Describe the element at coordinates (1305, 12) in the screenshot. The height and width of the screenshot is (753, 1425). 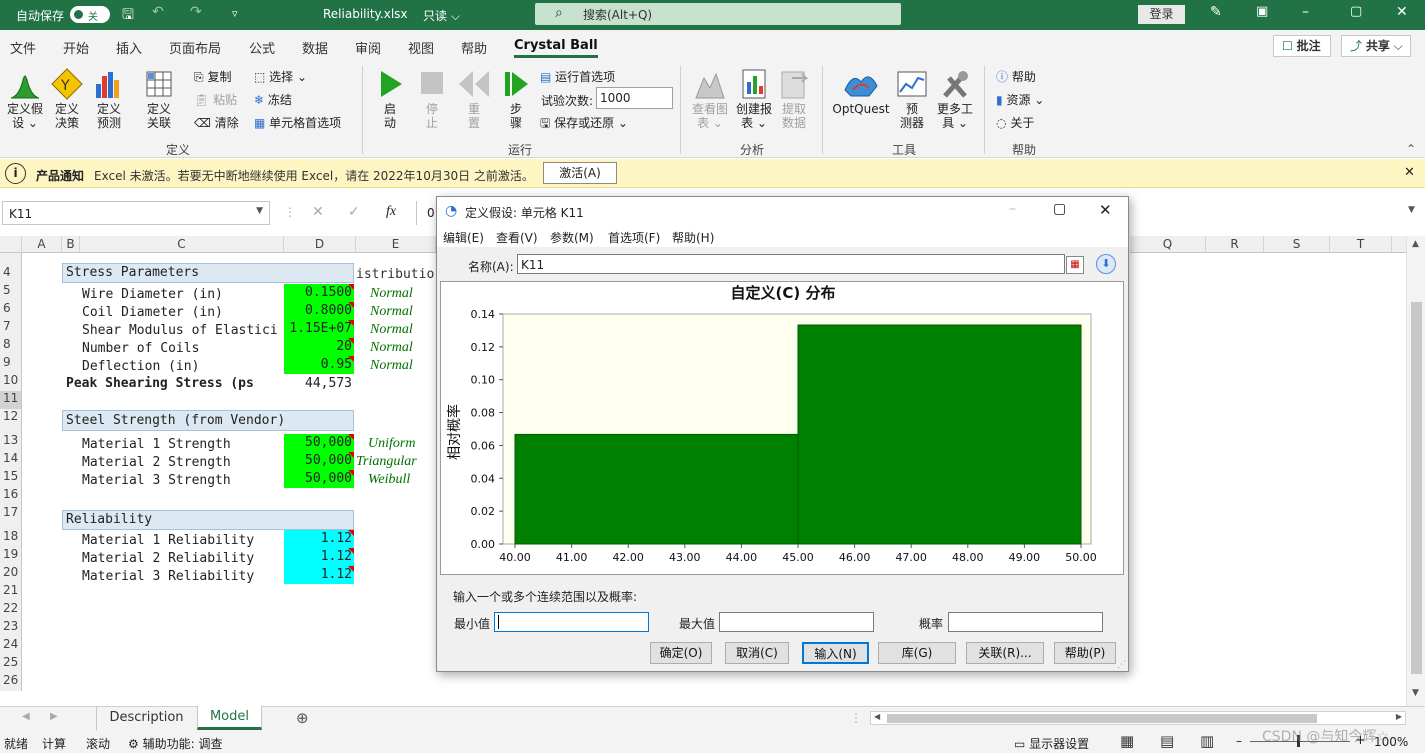
I see `minimize-icon: –` at that location.